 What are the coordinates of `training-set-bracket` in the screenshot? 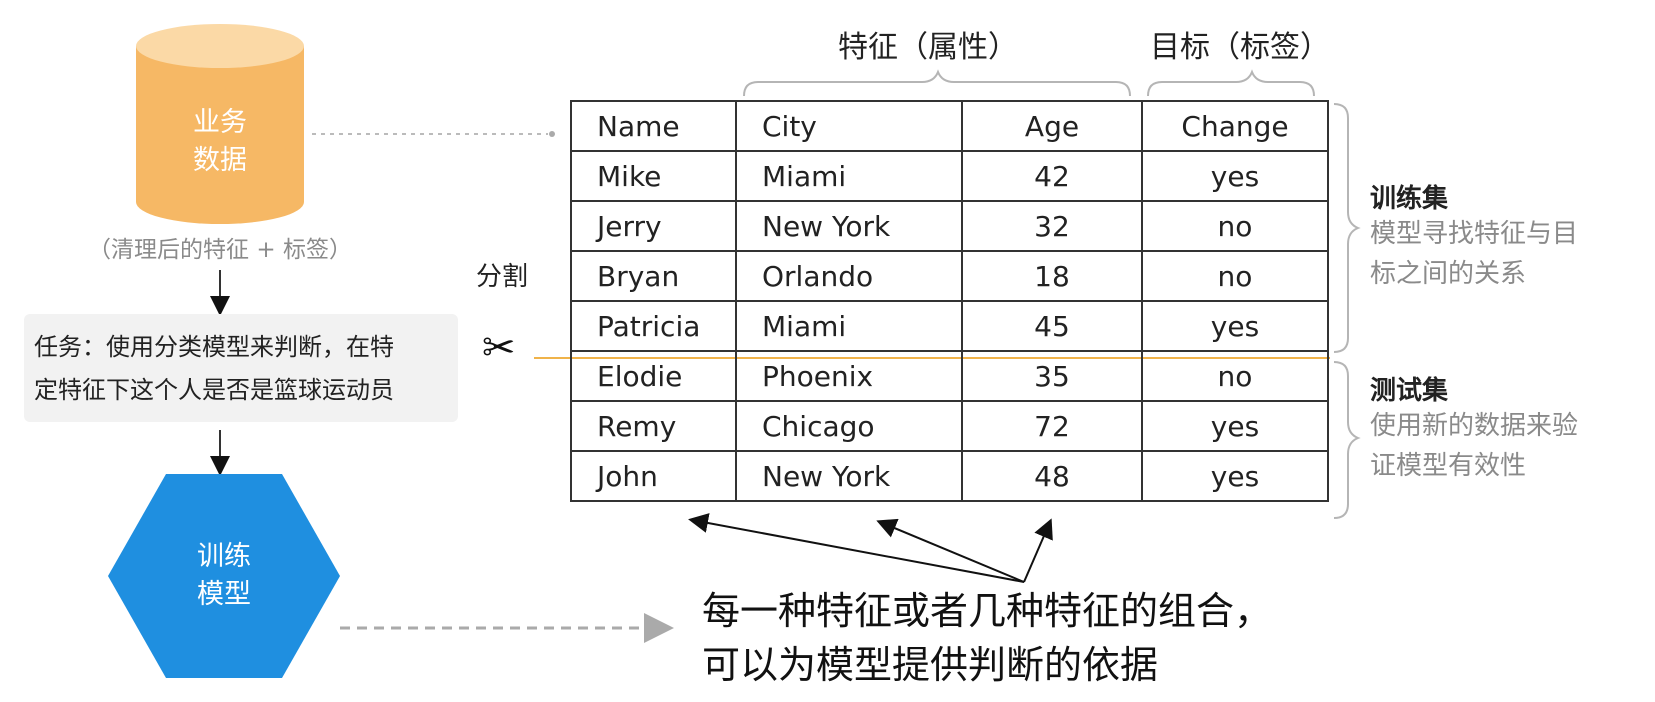 It's located at (1347, 228).